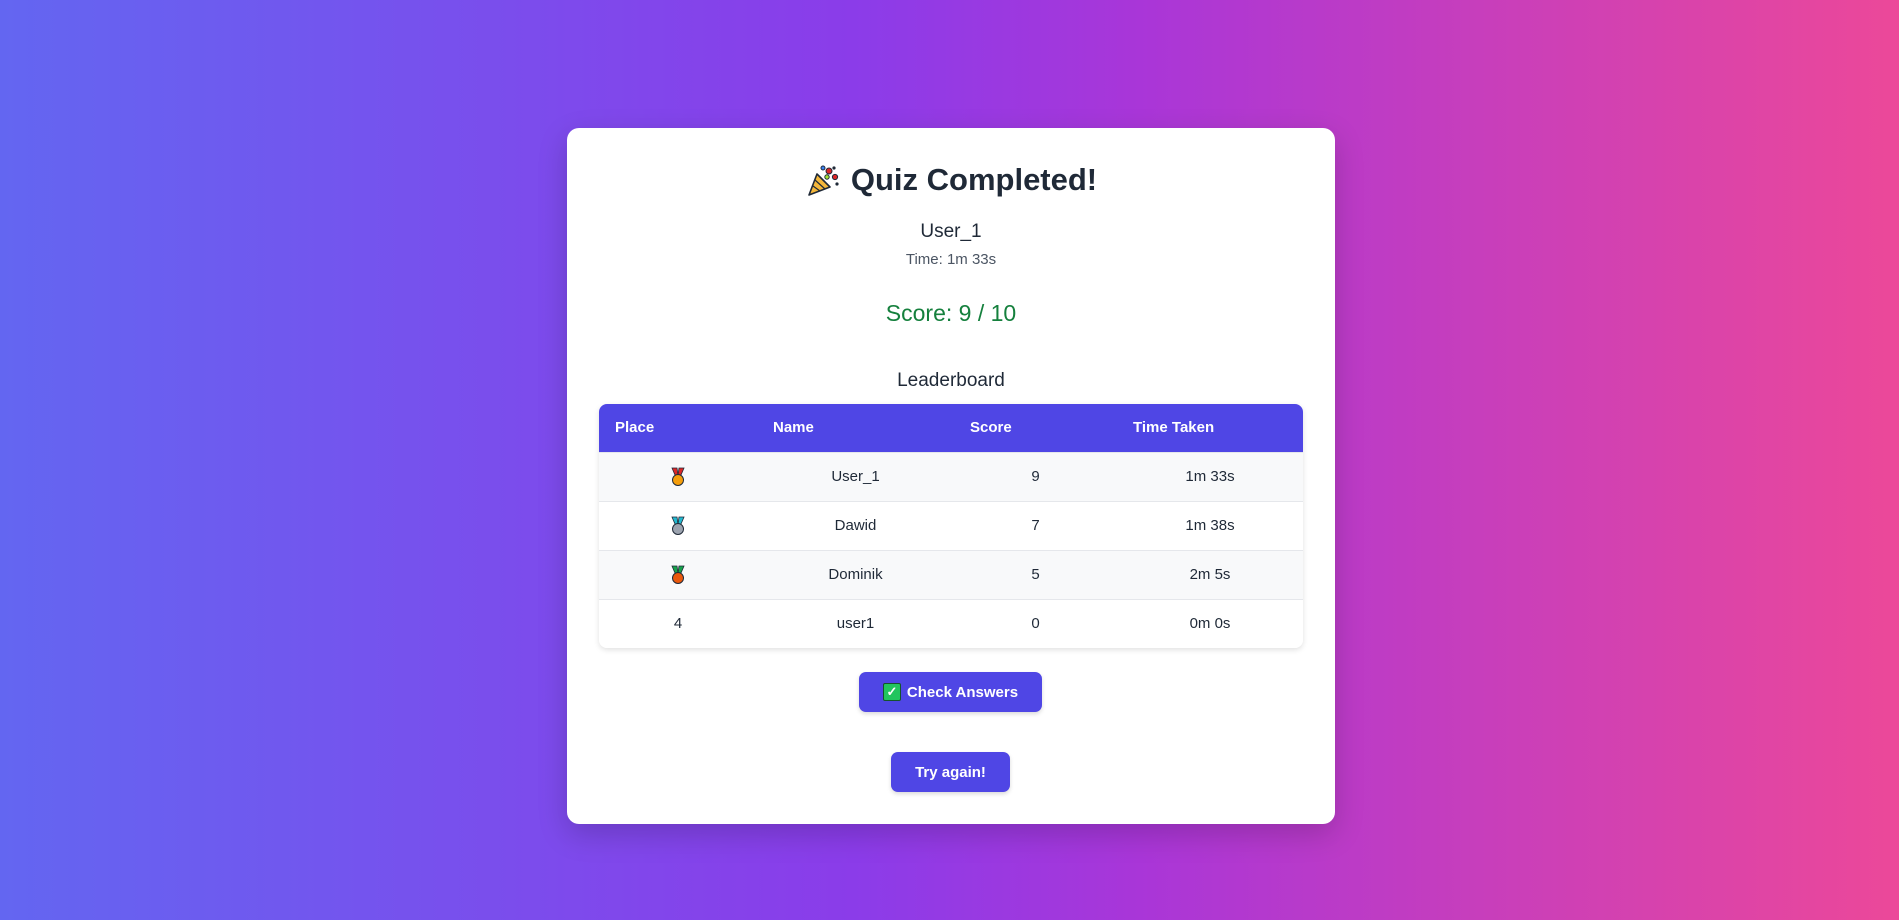  What do you see at coordinates (991, 428) in the screenshot?
I see `header-score: Score` at bounding box center [991, 428].